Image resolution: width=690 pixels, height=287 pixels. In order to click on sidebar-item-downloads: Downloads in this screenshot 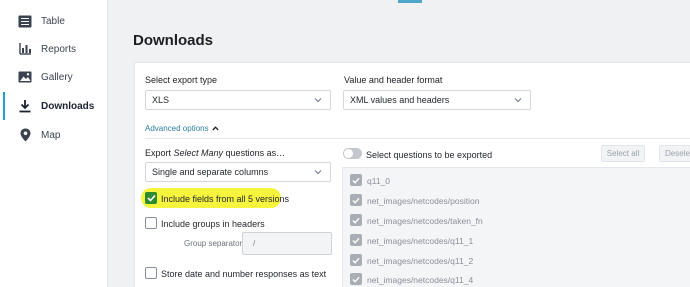, I will do `click(54, 106)`.